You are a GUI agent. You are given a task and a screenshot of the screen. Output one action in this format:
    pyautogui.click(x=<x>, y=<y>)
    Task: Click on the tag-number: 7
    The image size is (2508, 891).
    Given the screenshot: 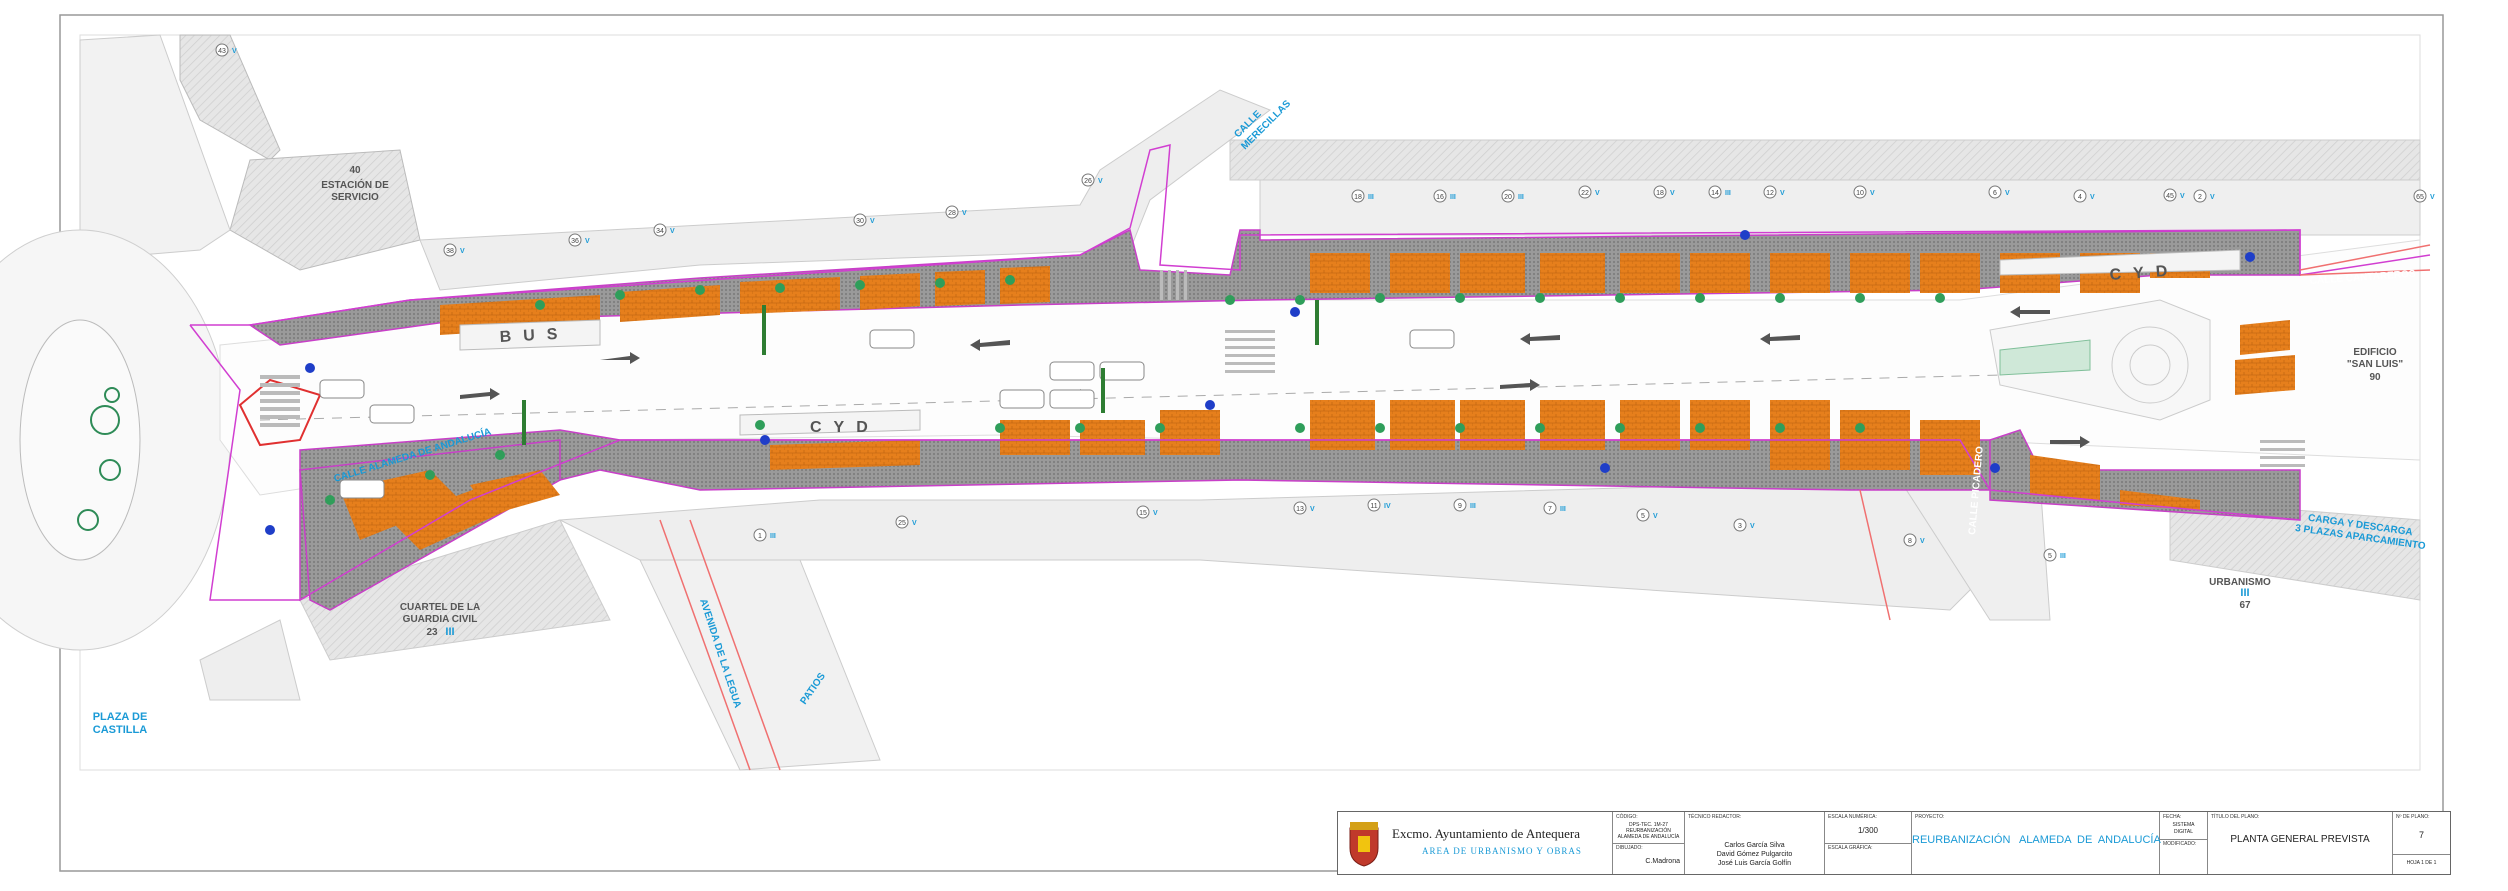 What is the action you would take?
    pyautogui.click(x=1550, y=509)
    